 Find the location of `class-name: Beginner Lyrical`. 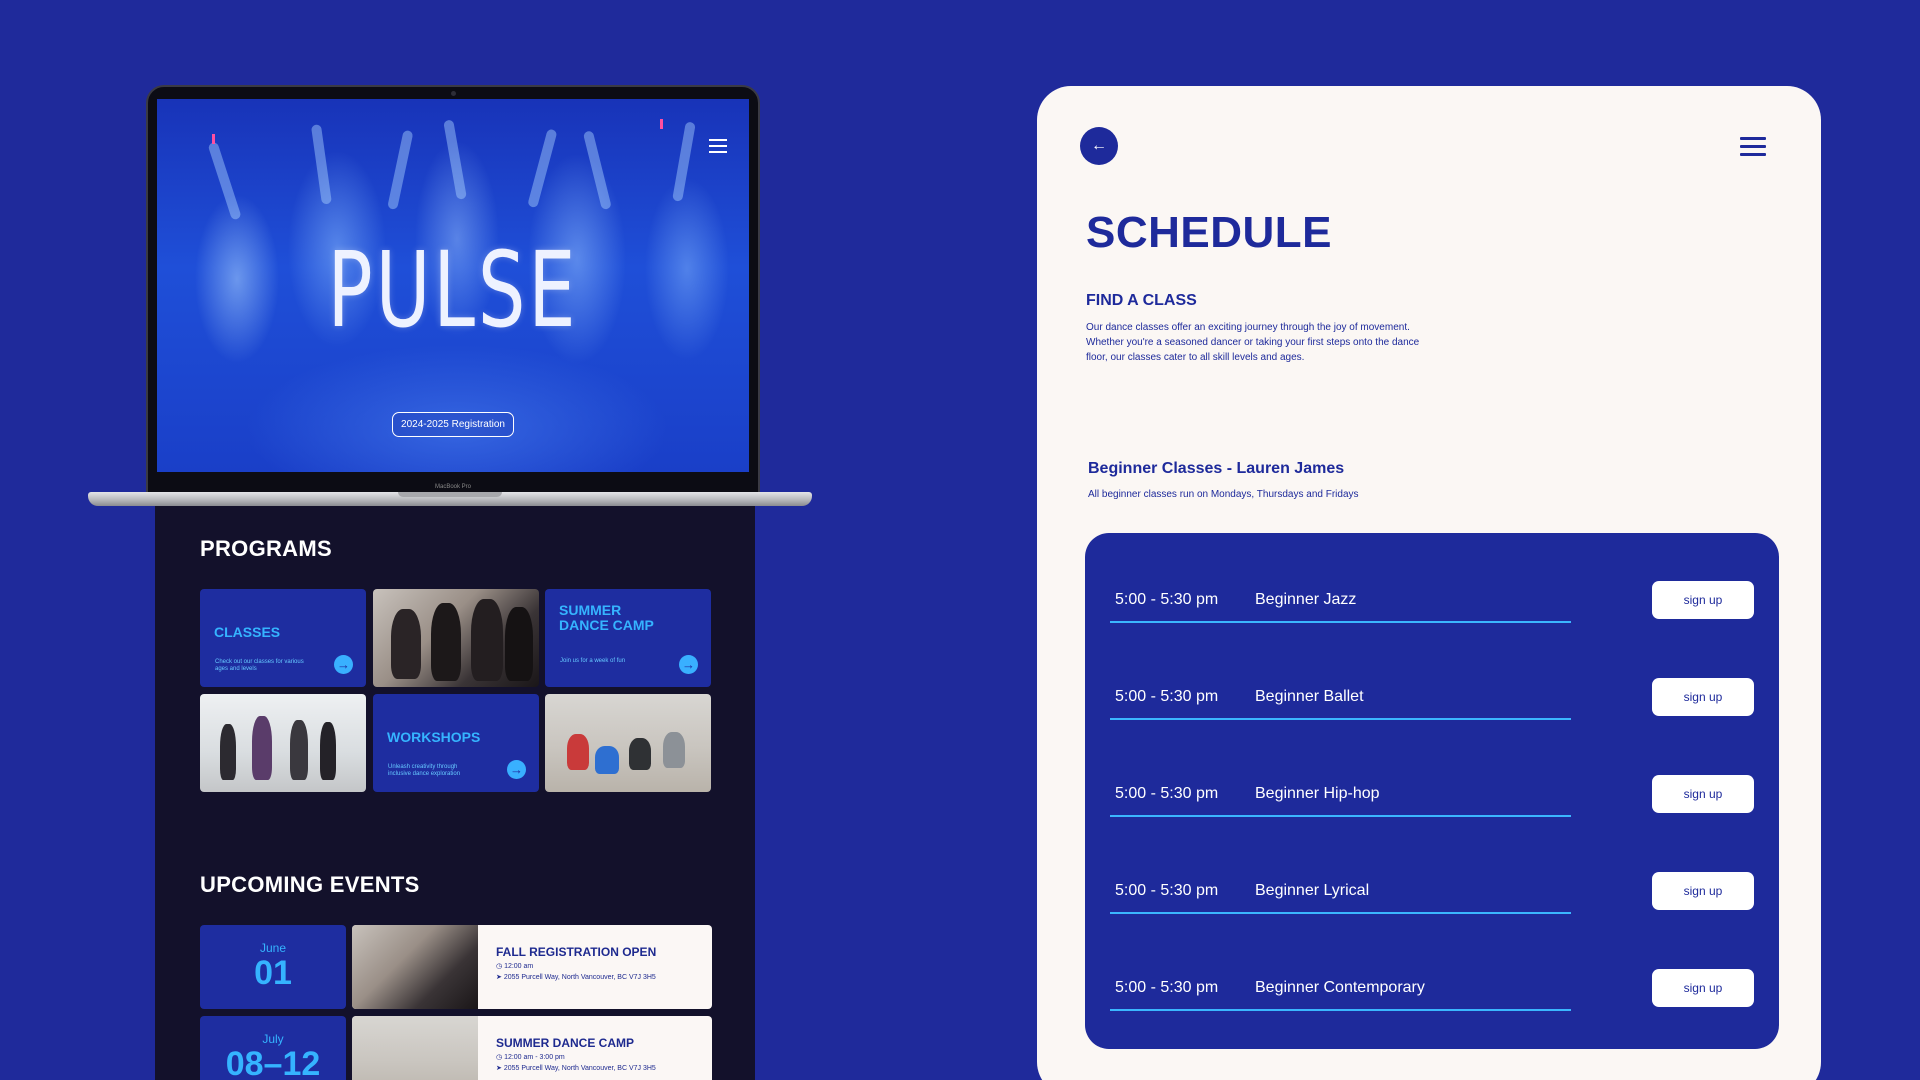

class-name: Beginner Lyrical is located at coordinates (1312, 890).